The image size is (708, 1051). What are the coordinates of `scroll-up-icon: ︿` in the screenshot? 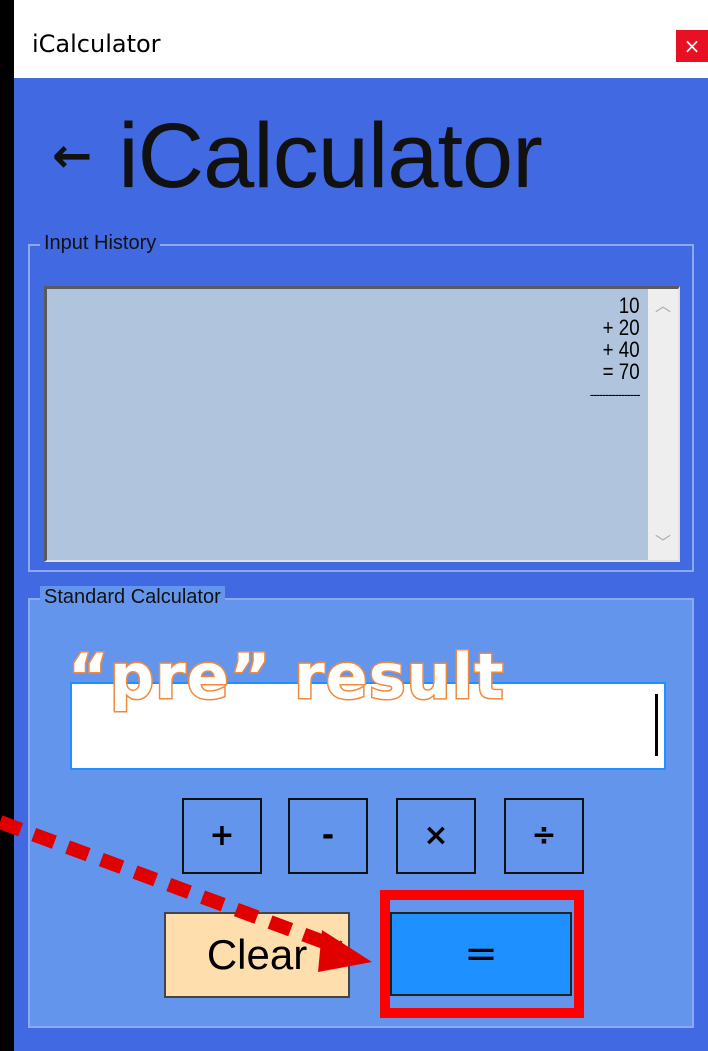 It's located at (663, 306).